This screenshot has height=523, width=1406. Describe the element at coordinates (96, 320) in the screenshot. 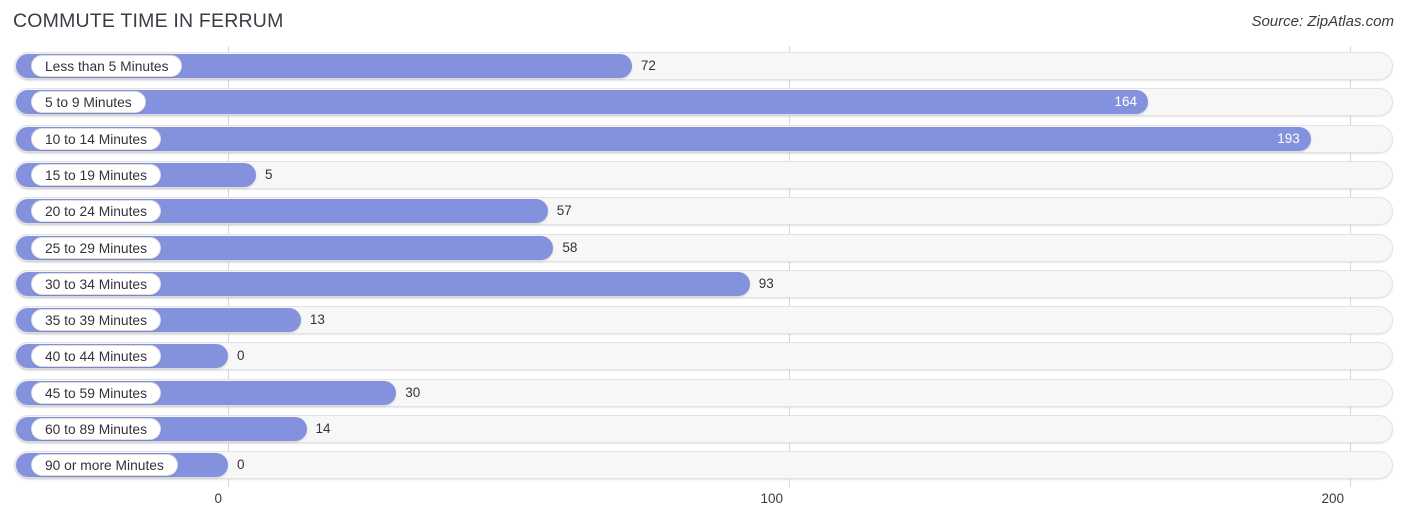

I see `bar-category-label: 35 to 39 Minutes` at that location.